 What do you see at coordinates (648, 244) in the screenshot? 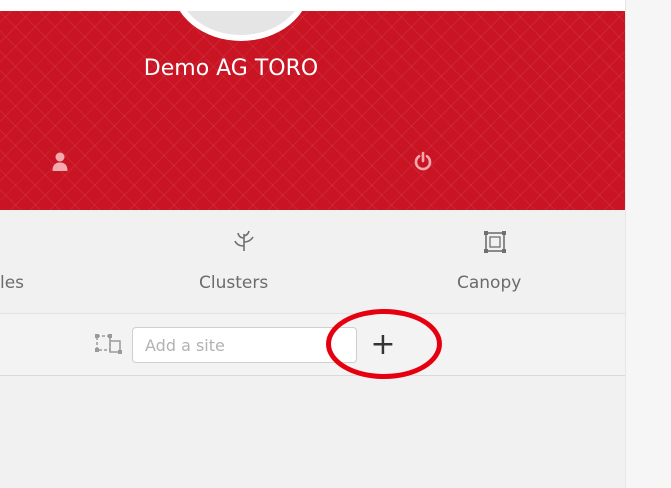
I see `main-area` at bounding box center [648, 244].